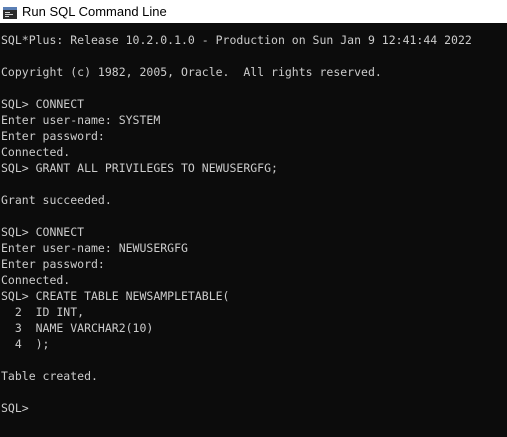 The width and height of the screenshot is (507, 437). Describe the element at coordinates (139, 168) in the screenshot. I see `console-line: SQL> GRANT ALL PRIVILEGES TO NEWUSERGFG;` at that location.